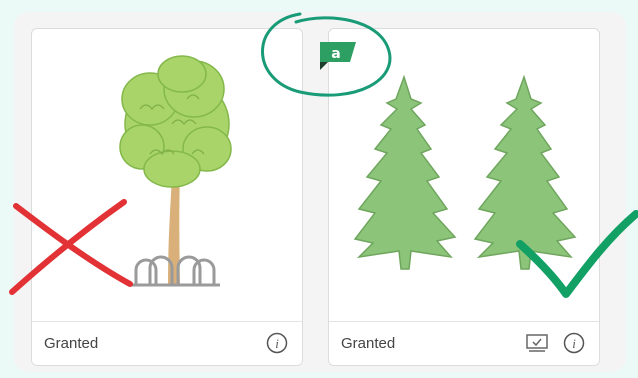 The image size is (638, 378). I want to click on letter-a-badge-icon: a, so click(338, 56).